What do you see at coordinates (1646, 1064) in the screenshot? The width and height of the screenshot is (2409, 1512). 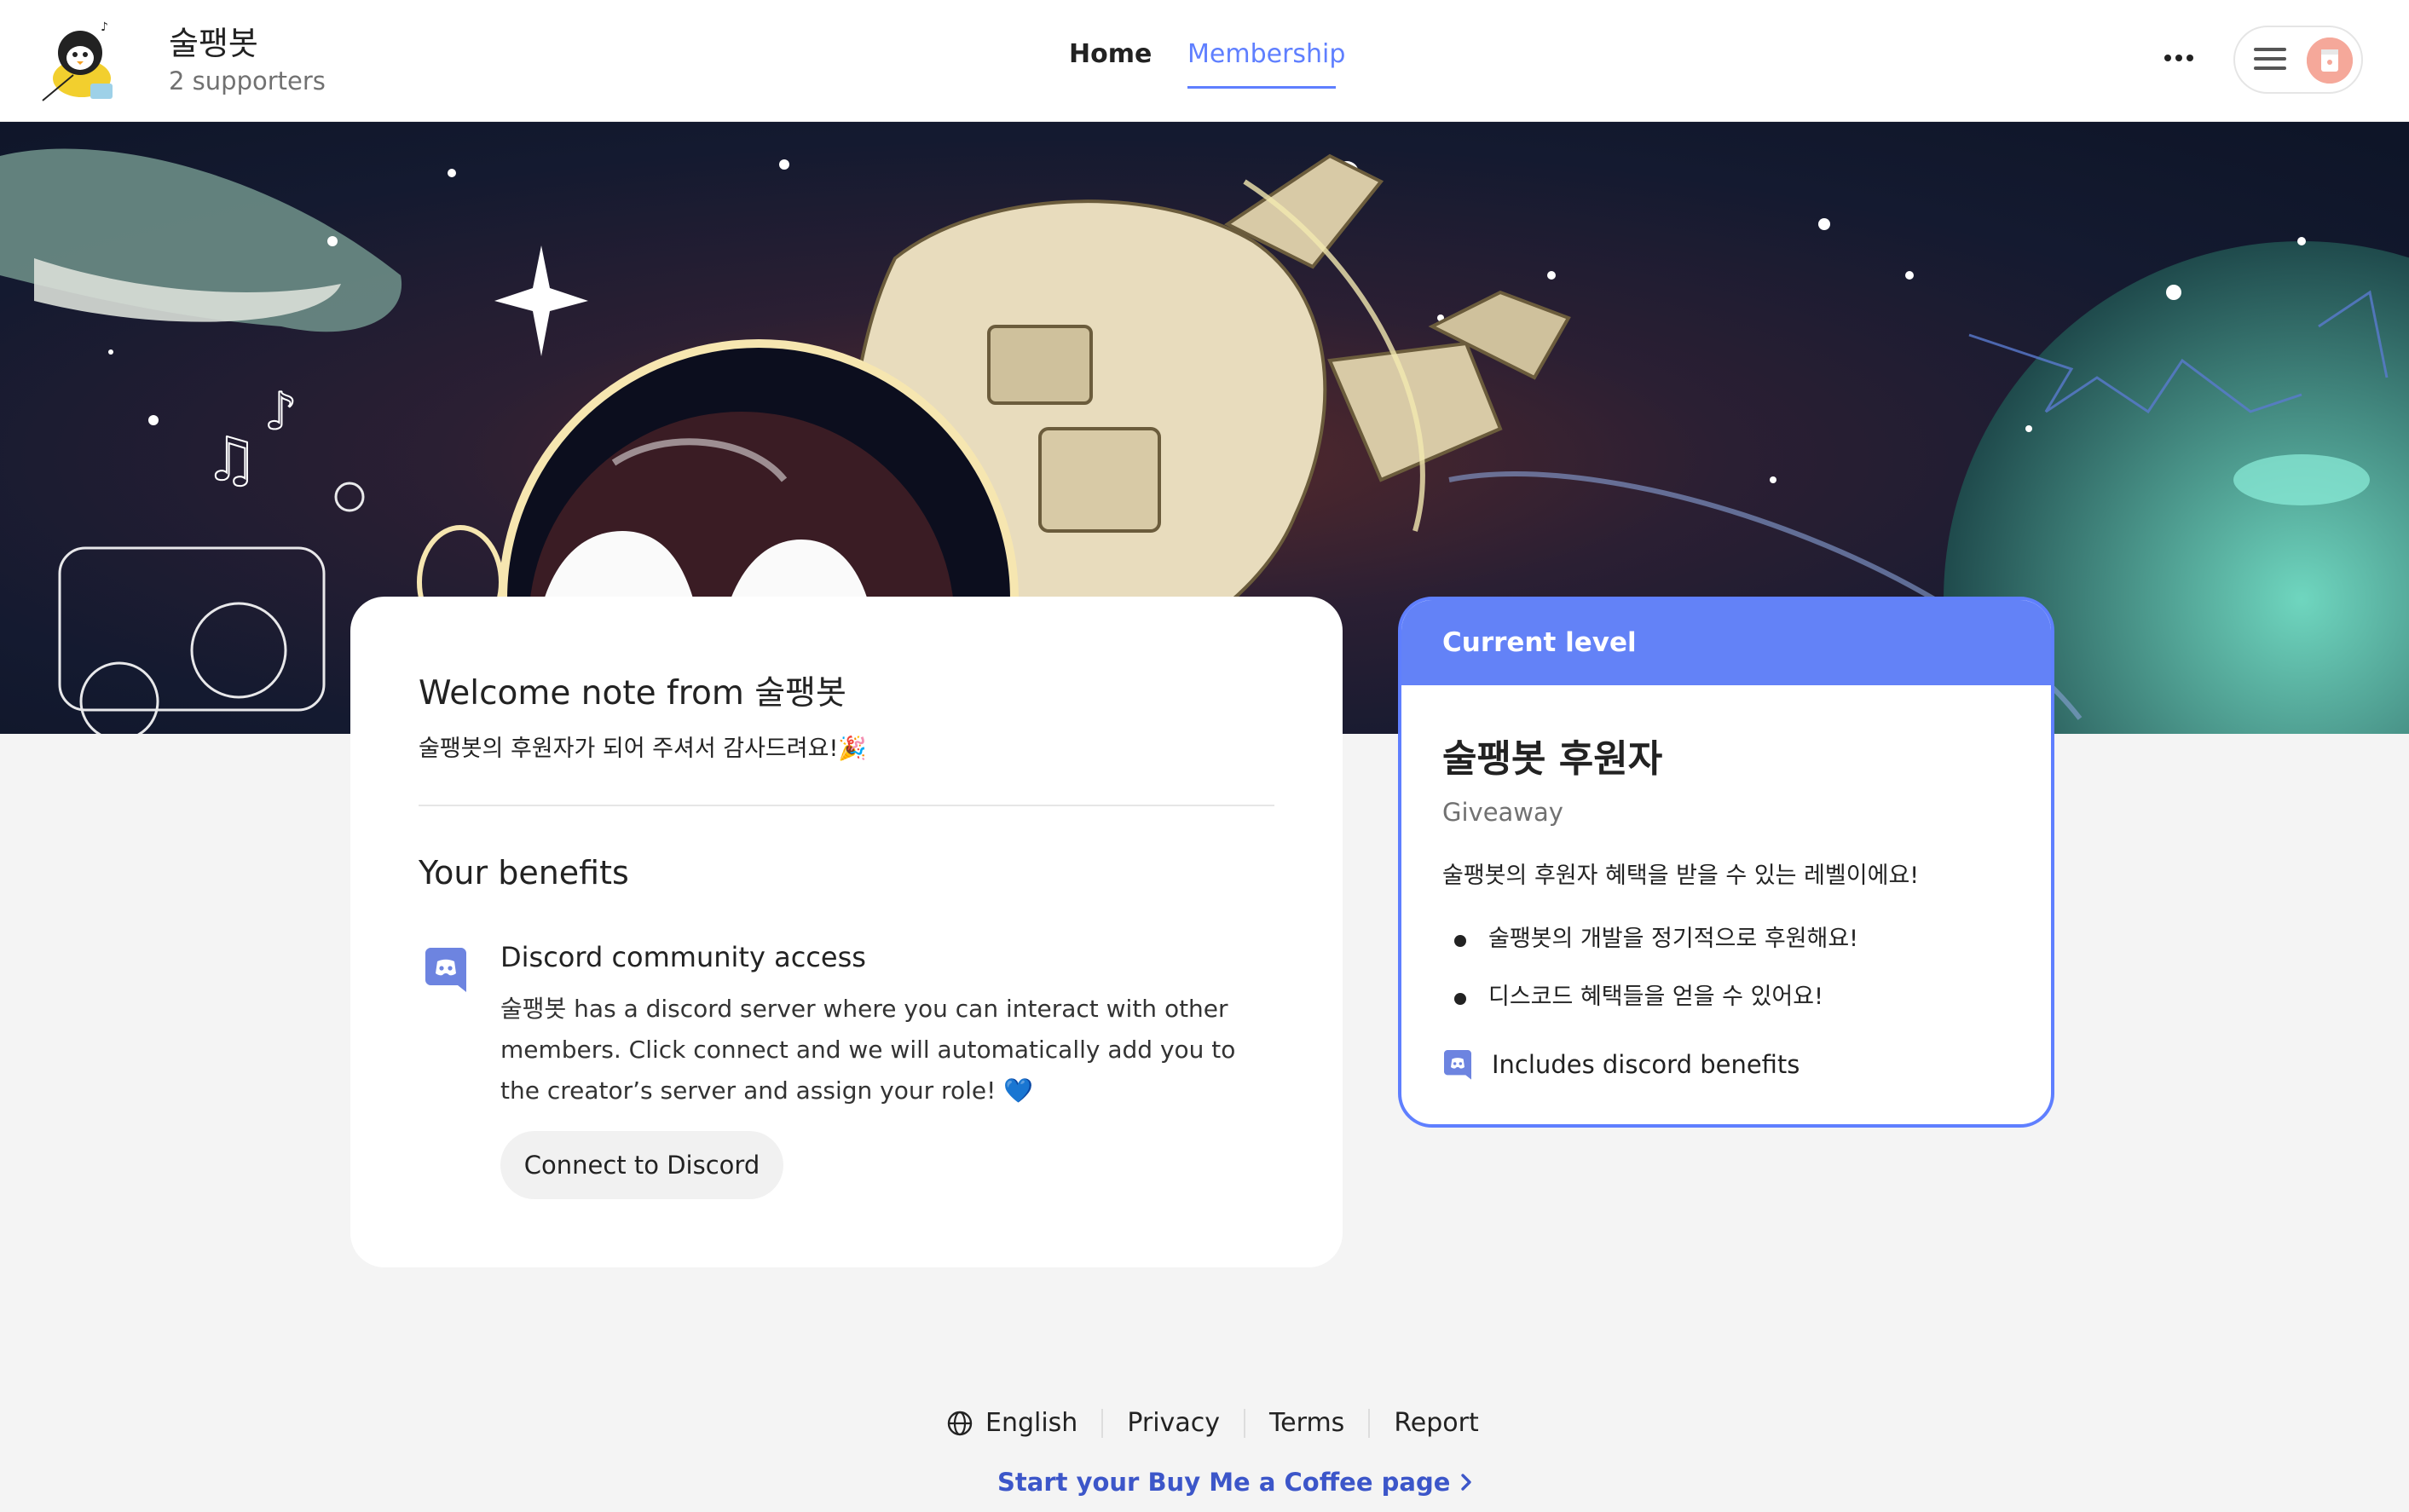 I see `includes-discord-benefits: Includes discord benefits` at bounding box center [1646, 1064].